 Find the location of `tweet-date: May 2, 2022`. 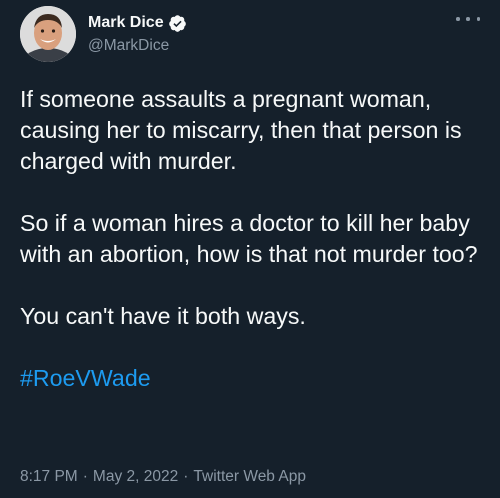

tweet-date: May 2, 2022 is located at coordinates (135, 476).